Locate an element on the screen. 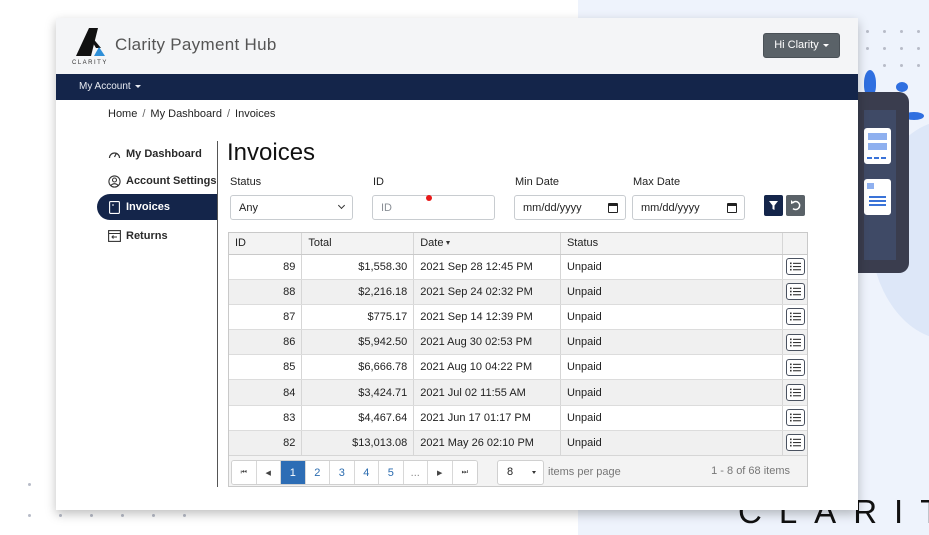  column-header-label: Total is located at coordinates (320, 243).